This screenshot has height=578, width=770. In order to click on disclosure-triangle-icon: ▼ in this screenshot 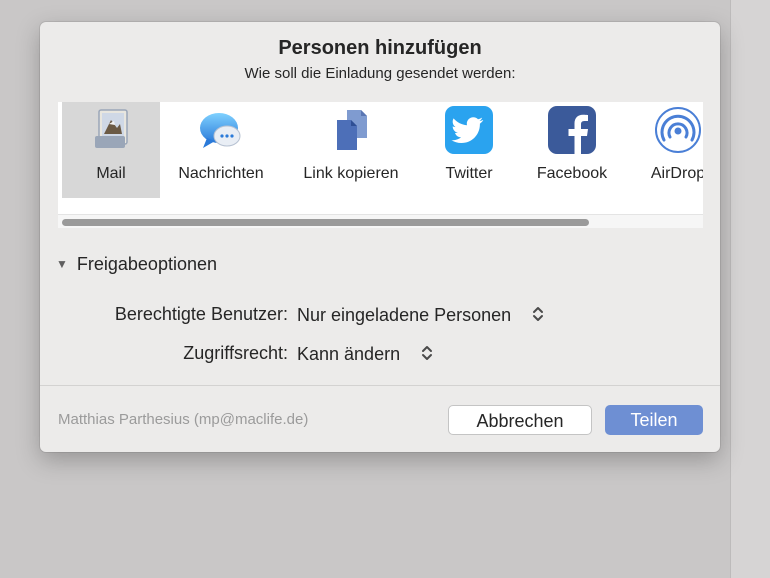, I will do `click(62, 264)`.